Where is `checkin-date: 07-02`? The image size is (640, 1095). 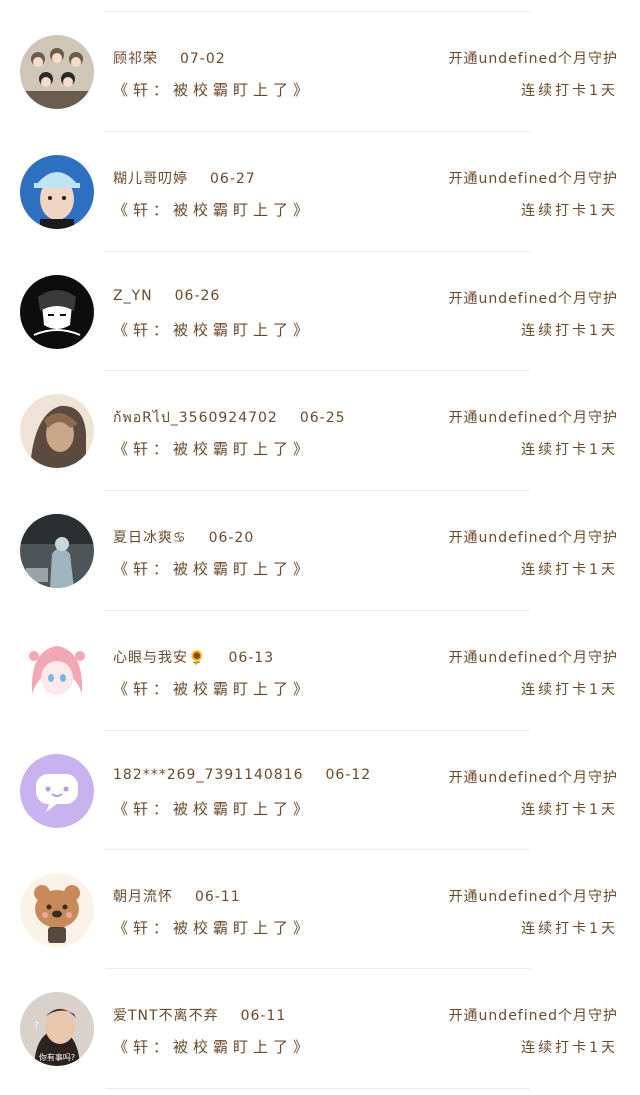
checkin-date: 07-02 is located at coordinates (203, 59).